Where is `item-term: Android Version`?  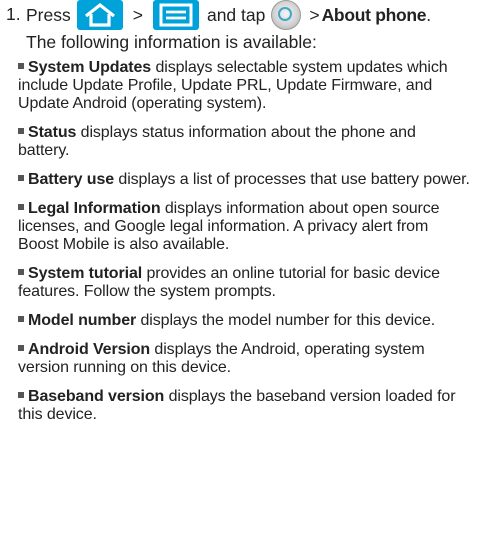 item-term: Android Version is located at coordinates (89, 349).